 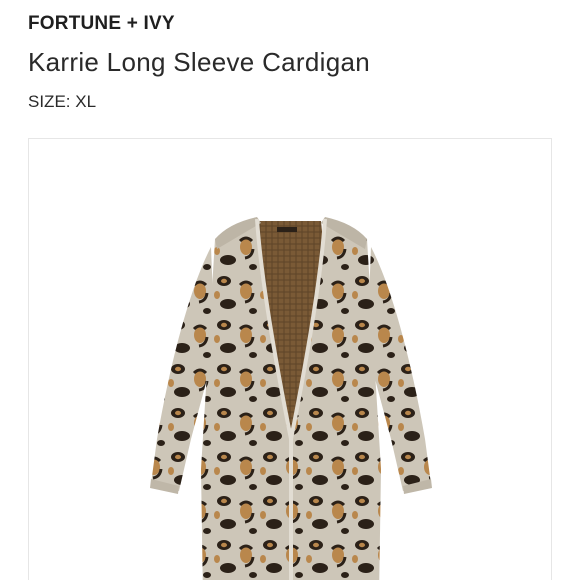 What do you see at coordinates (101, 24) in the screenshot?
I see `brand-name: FORTUNE + IVY` at bounding box center [101, 24].